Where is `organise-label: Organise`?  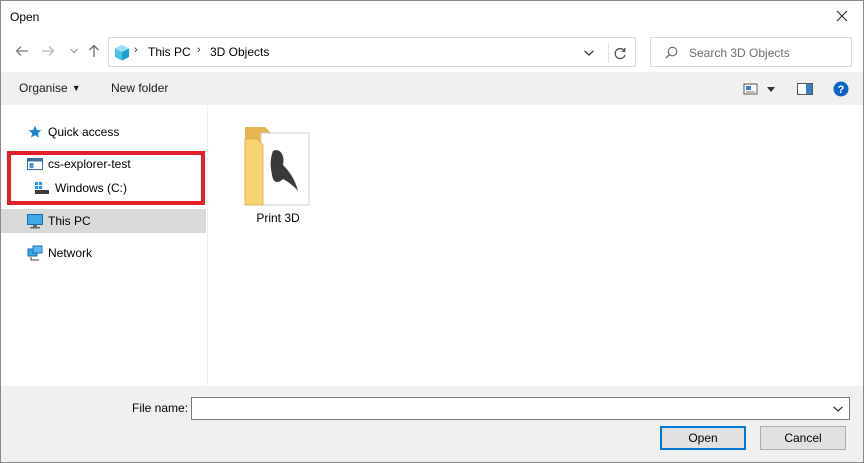 organise-label: Organise is located at coordinates (43, 88).